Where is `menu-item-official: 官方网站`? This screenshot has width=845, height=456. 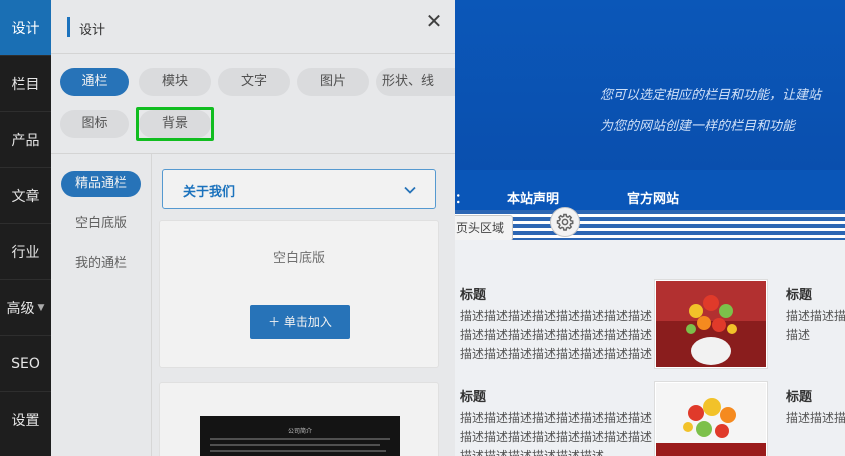
menu-item-official: 官方网站 is located at coordinates (653, 197).